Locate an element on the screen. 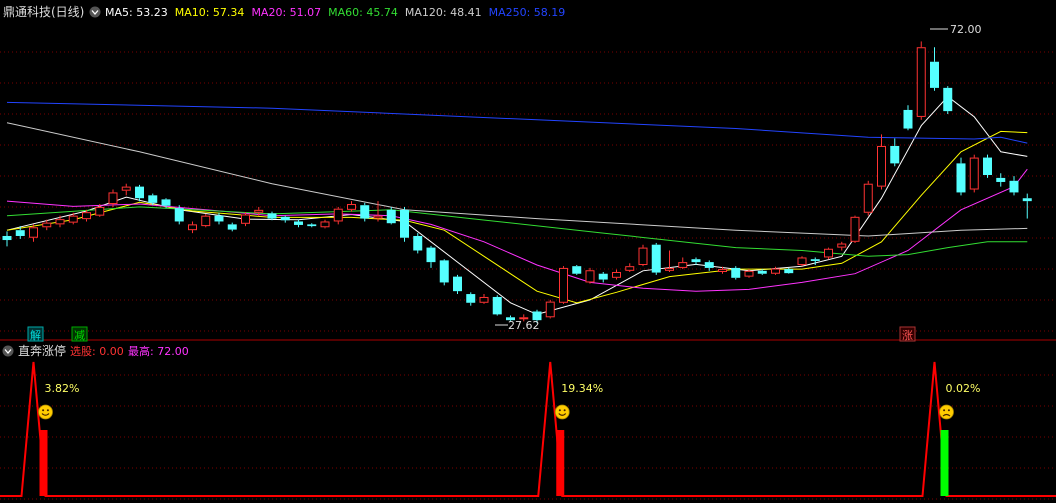  low-price-annotation: 27.62 is located at coordinates (517, 325).